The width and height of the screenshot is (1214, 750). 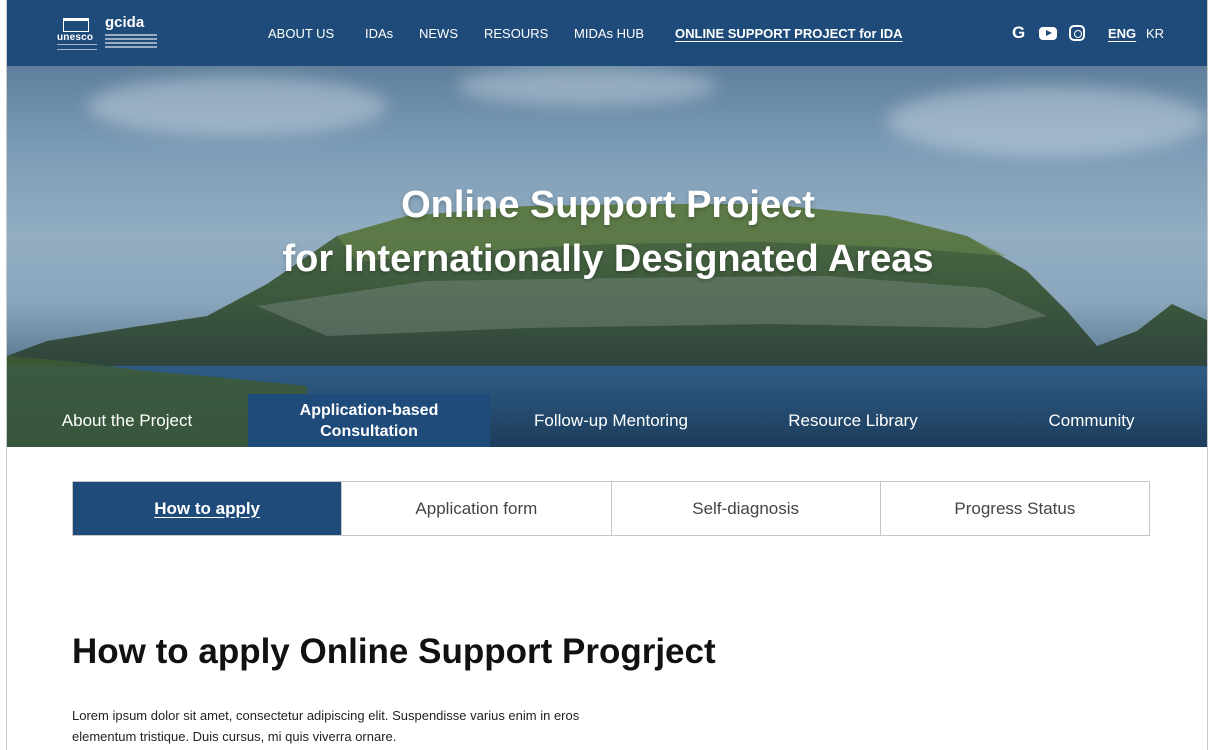 I want to click on language-eng: ENG, so click(x=1122, y=33).